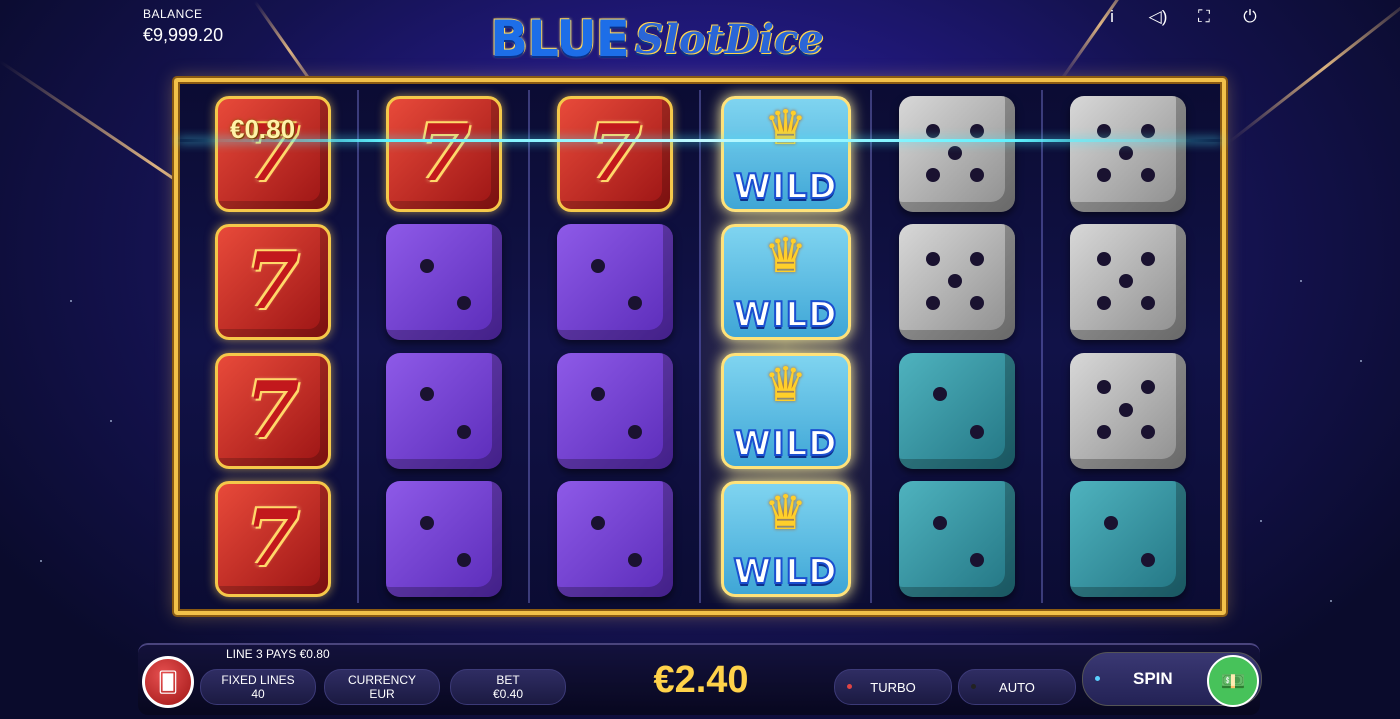 The image size is (1400, 719). What do you see at coordinates (382, 694) in the screenshot?
I see `currency-value: EUR` at bounding box center [382, 694].